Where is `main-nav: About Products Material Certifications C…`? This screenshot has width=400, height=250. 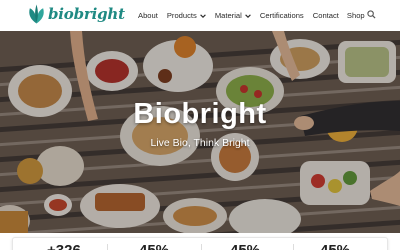
main-nav: About Products Material Certifications C… is located at coordinates (251, 15).